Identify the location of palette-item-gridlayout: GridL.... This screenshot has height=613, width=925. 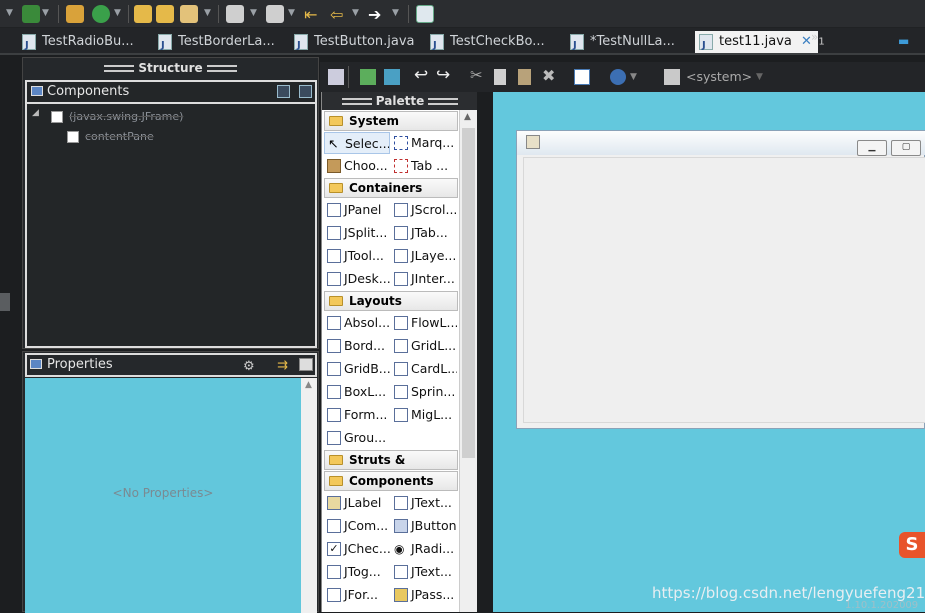
(424, 346).